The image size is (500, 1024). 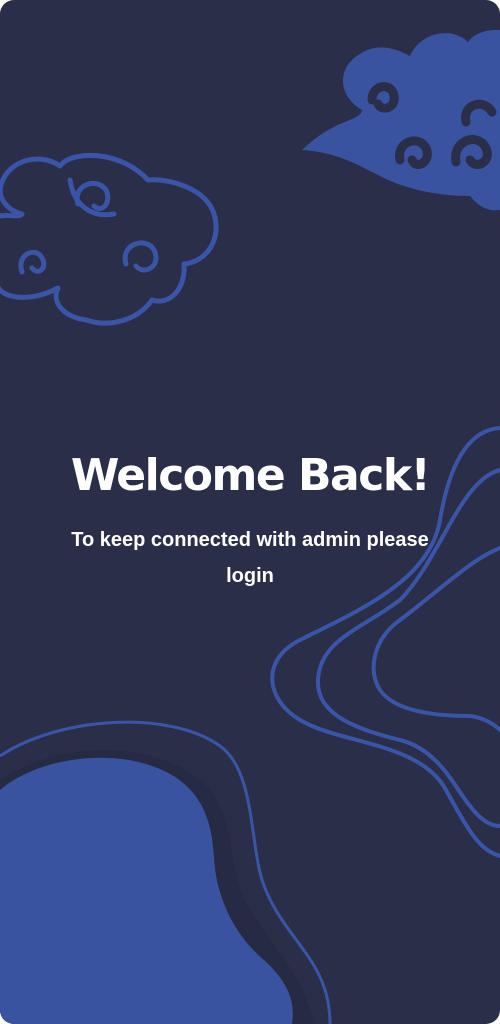 I want to click on welcome-title: Welcome Back!, so click(x=250, y=475).